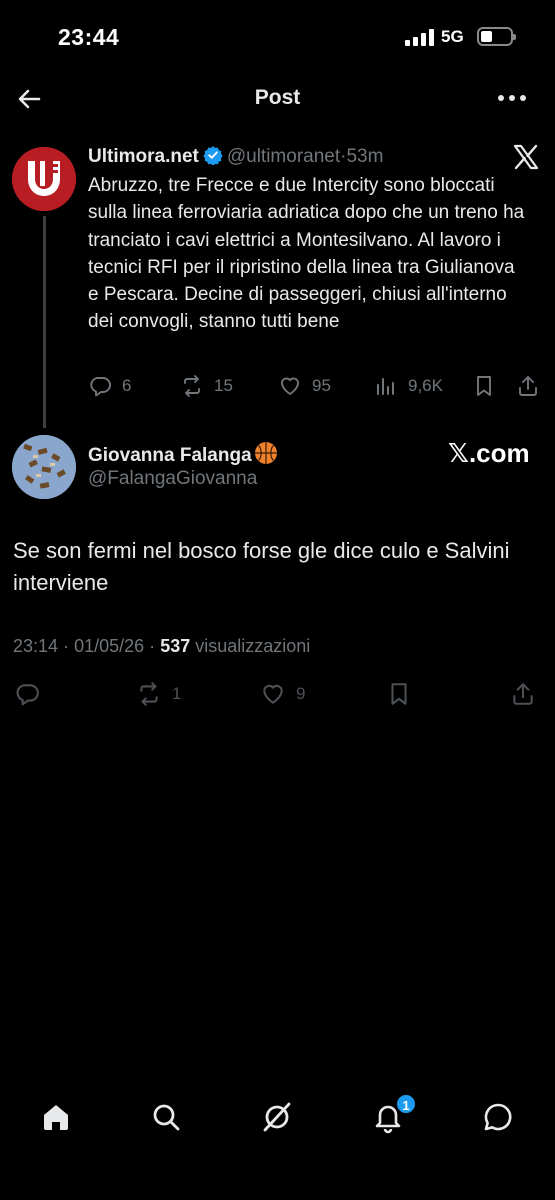 This screenshot has height=1200, width=555. Describe the element at coordinates (496, 36) in the screenshot. I see `battery-icon` at that location.